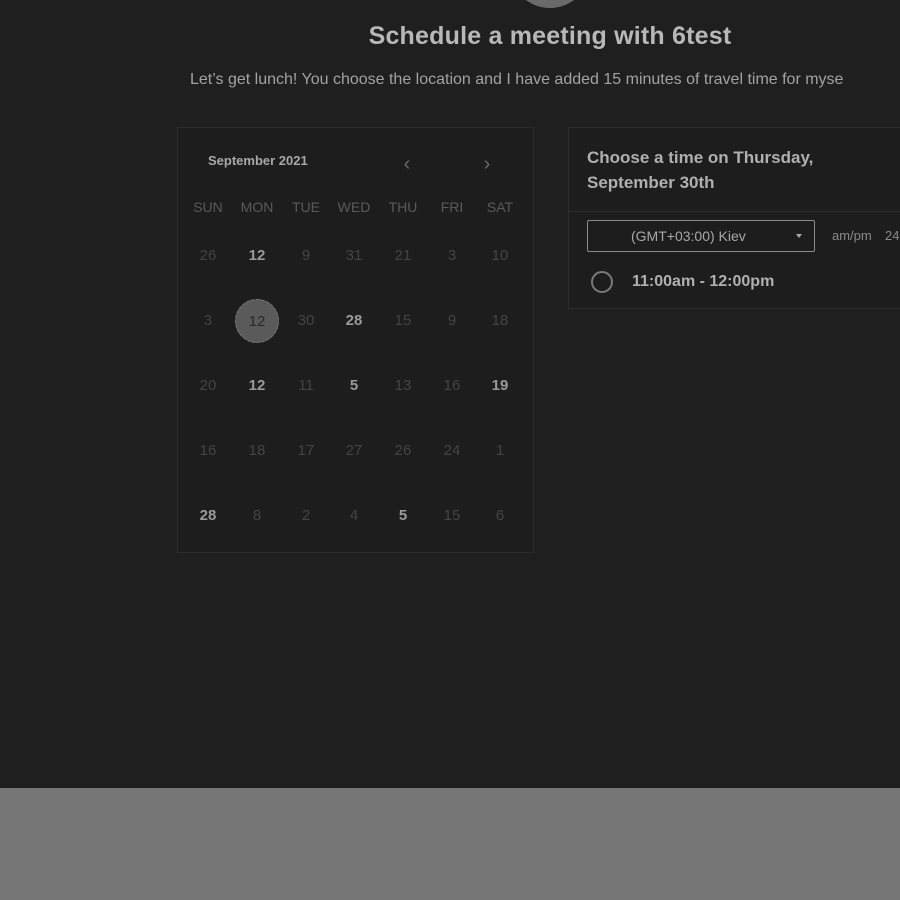 The width and height of the screenshot is (900, 900). I want to click on timezone-value: (GMT+03:00) Kiev, so click(688, 236).